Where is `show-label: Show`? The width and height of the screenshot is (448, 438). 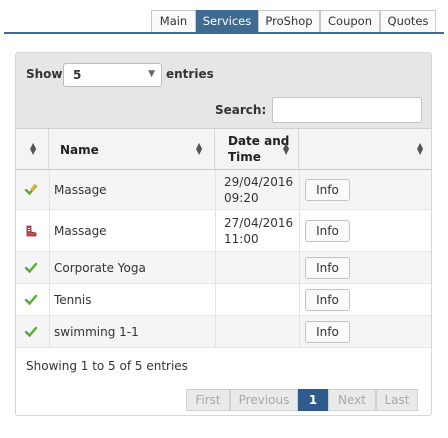
show-label: Show is located at coordinates (44, 74).